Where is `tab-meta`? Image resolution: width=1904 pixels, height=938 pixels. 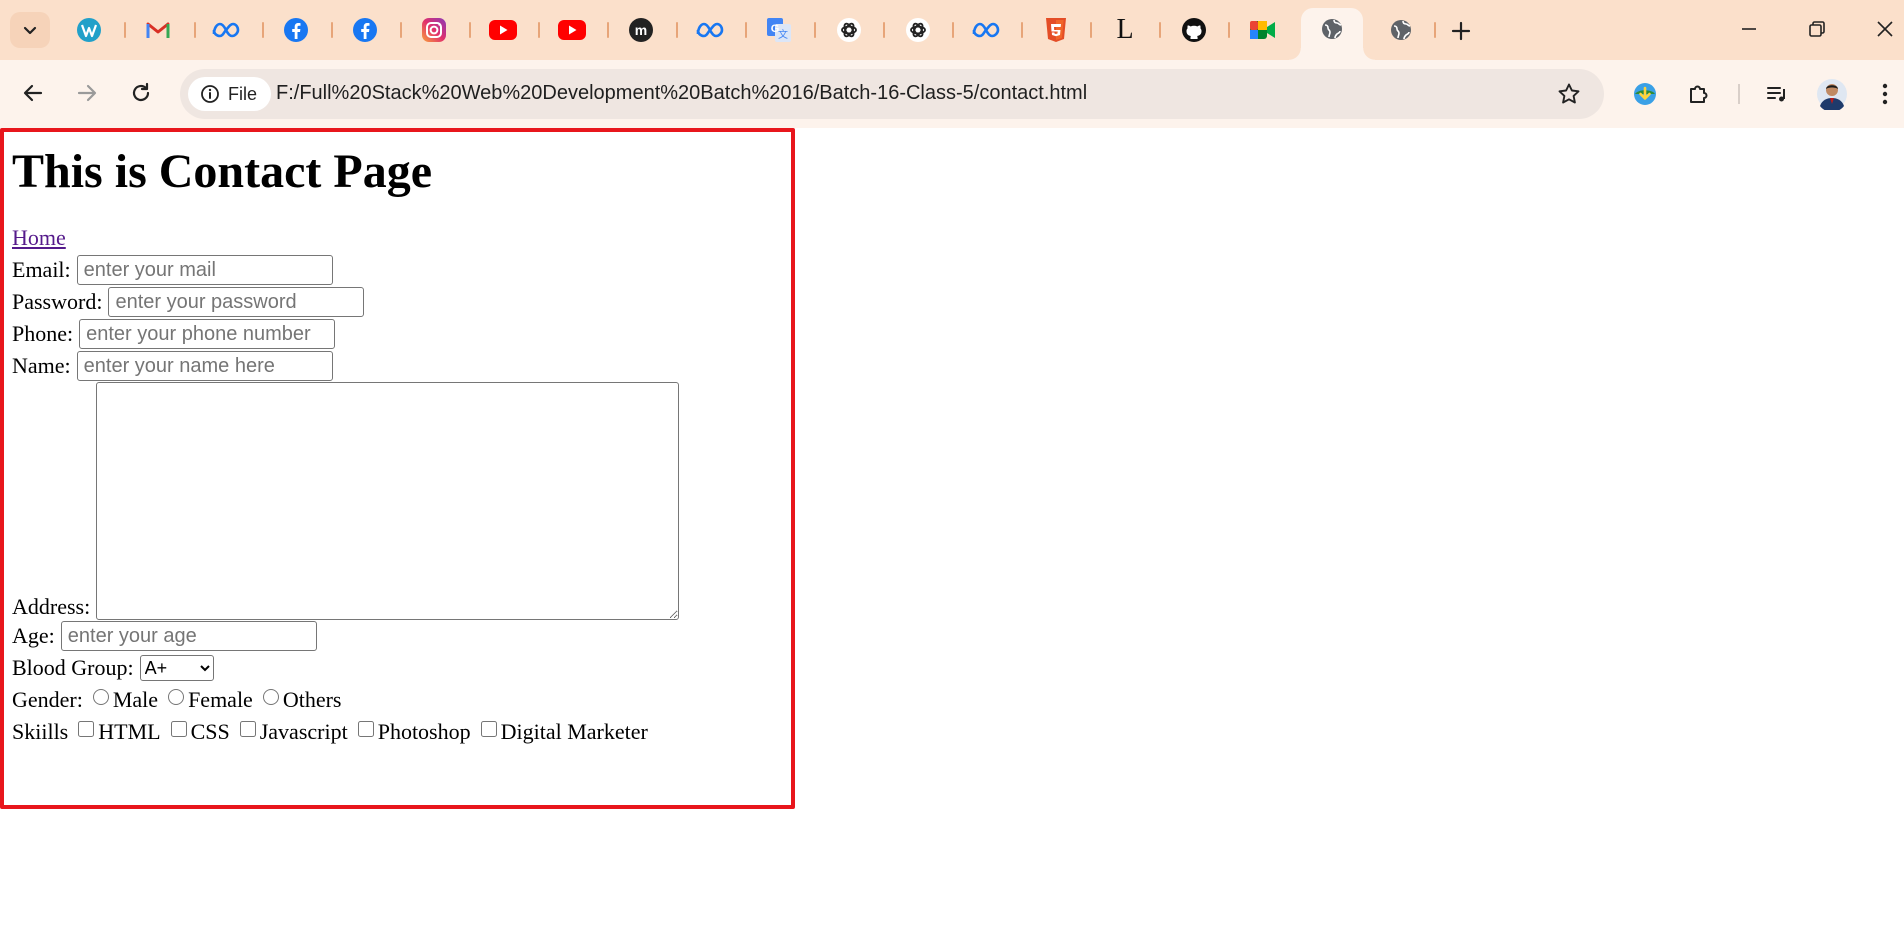
tab-meta is located at coordinates (226, 30).